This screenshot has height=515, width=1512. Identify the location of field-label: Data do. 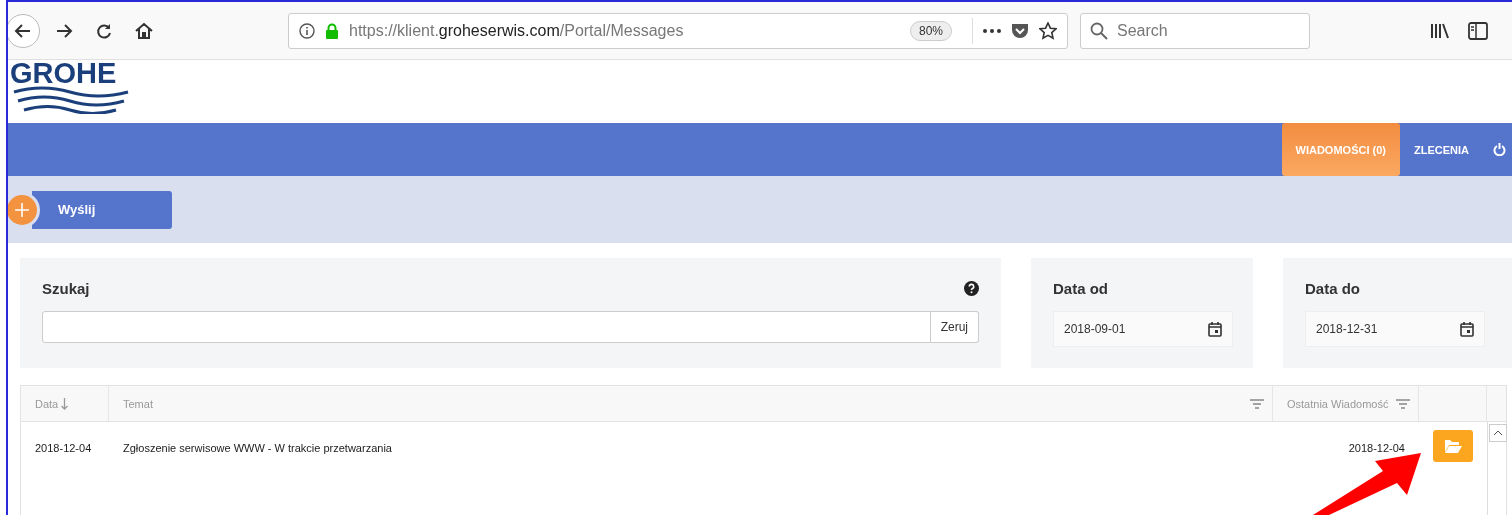
(1333, 288).